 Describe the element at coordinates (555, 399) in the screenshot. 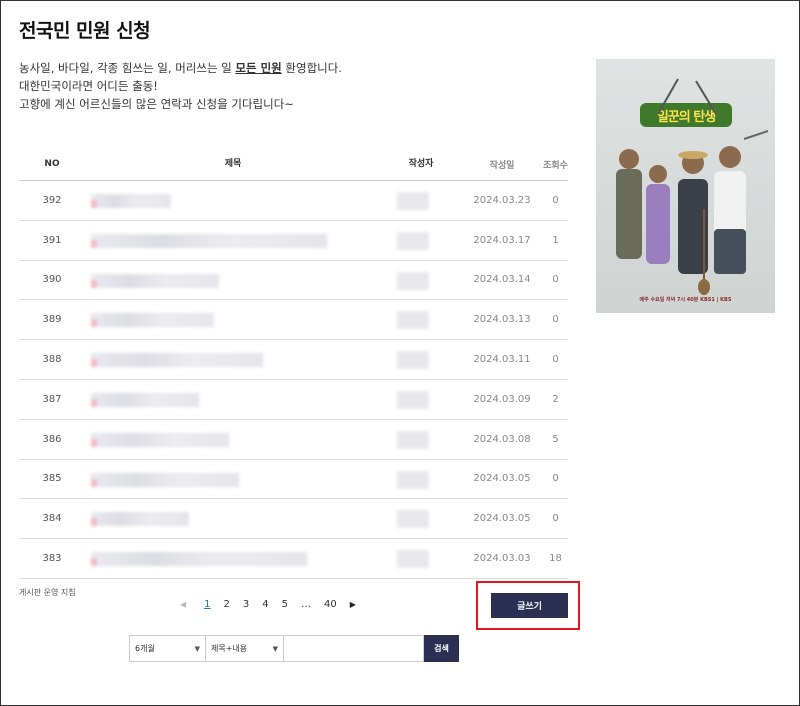

I see `row-views: 2` at that location.